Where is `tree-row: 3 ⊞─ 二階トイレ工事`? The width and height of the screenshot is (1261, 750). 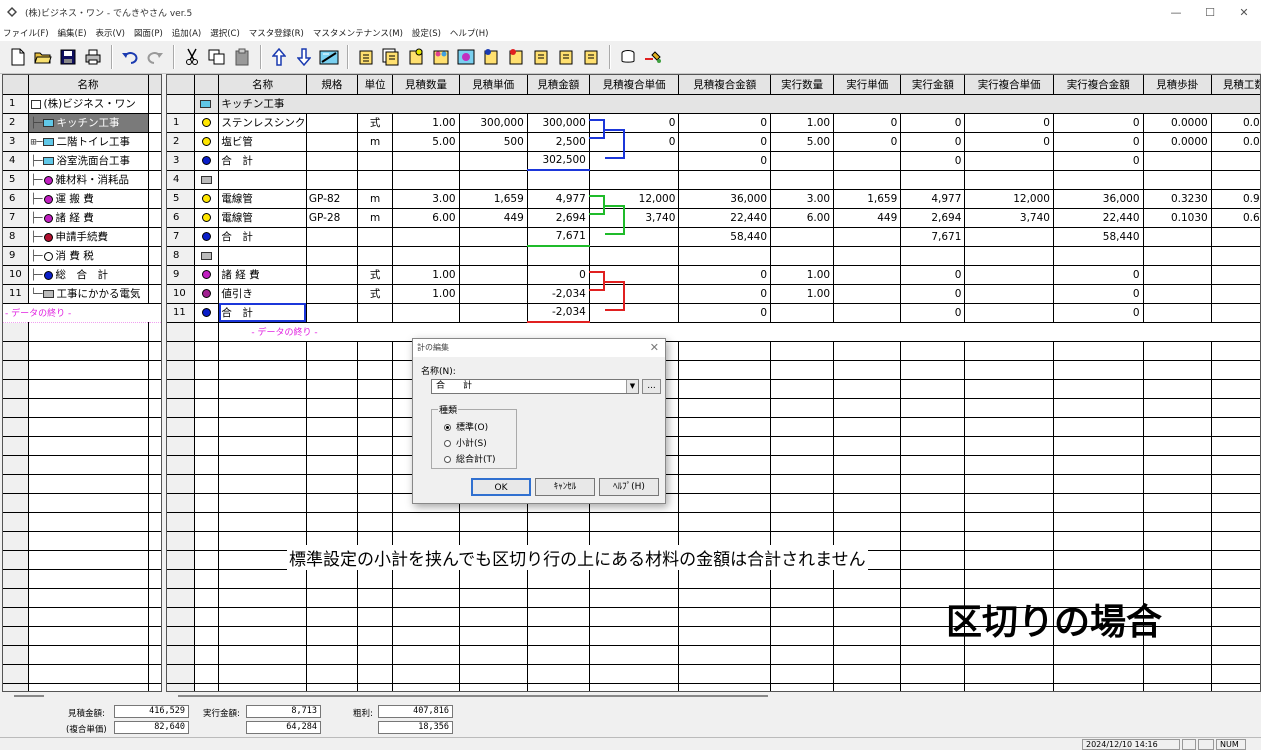 tree-row: 3 ⊞─ 二階トイレ工事 is located at coordinates (82, 142).